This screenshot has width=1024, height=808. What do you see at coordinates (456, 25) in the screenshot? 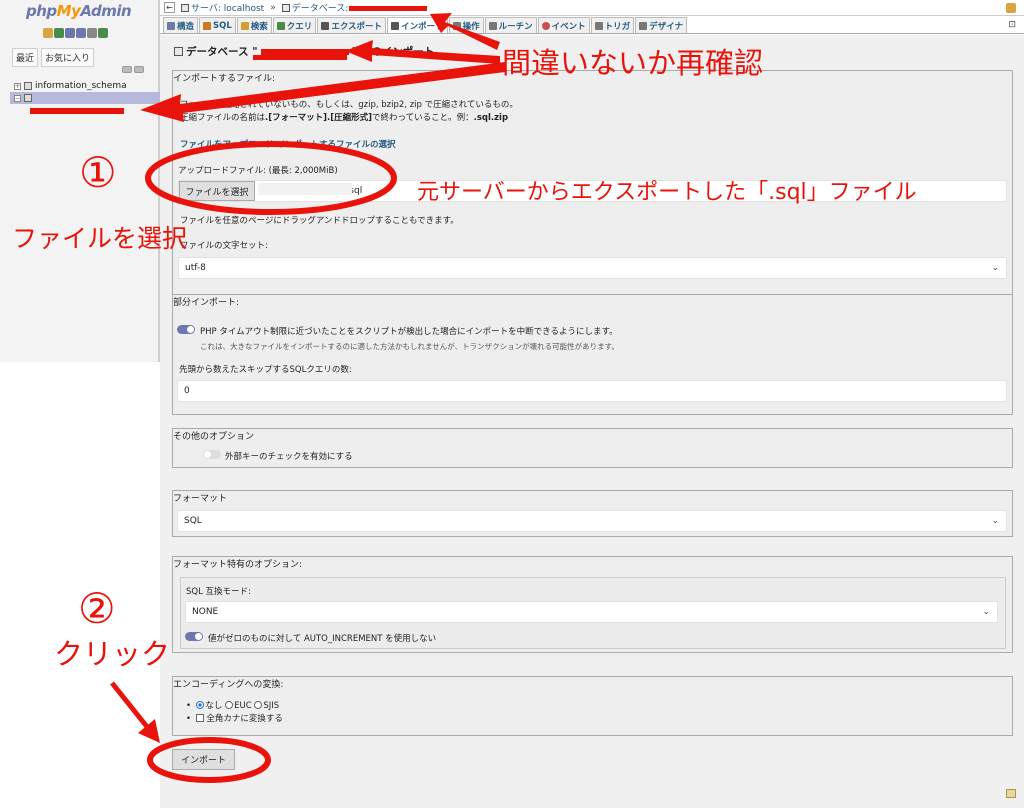
I see `wrench-icon` at bounding box center [456, 25].